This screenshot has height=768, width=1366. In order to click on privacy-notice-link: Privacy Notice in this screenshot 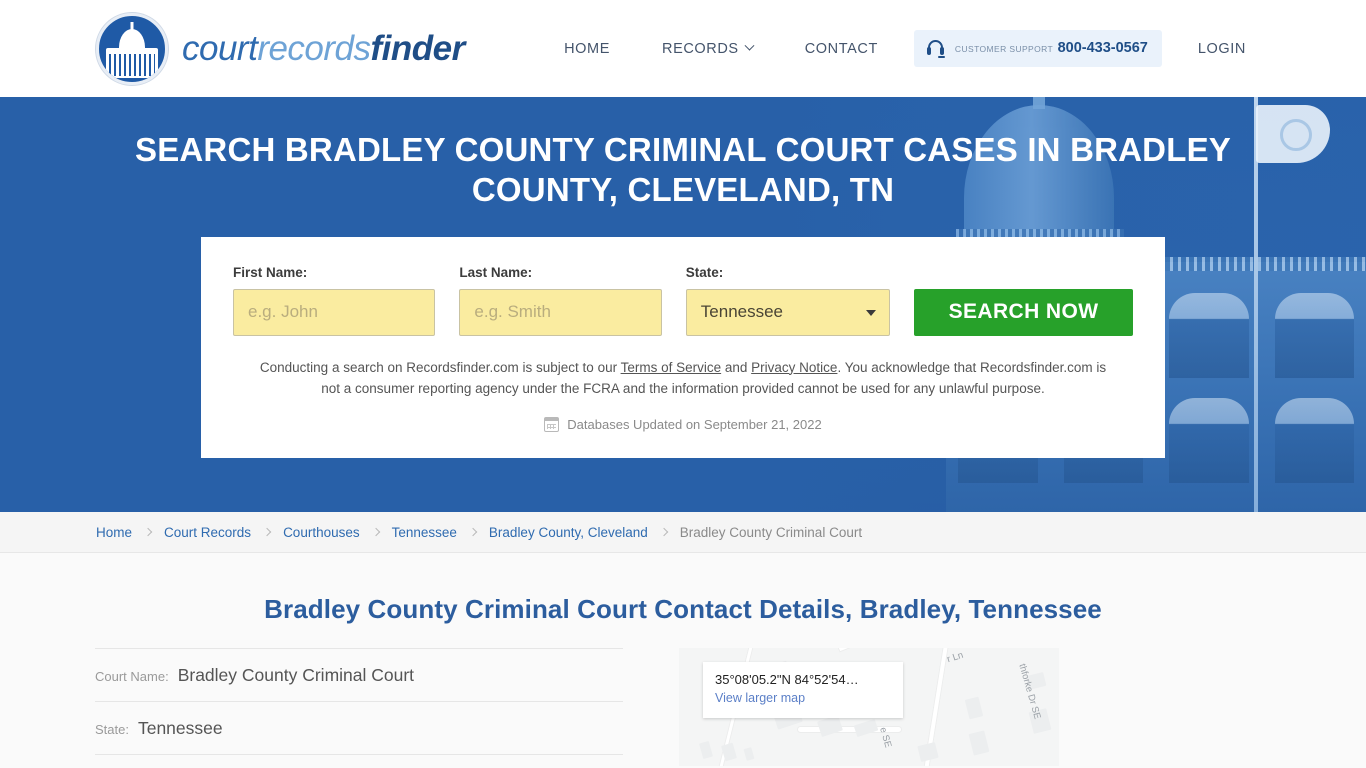, I will do `click(794, 367)`.